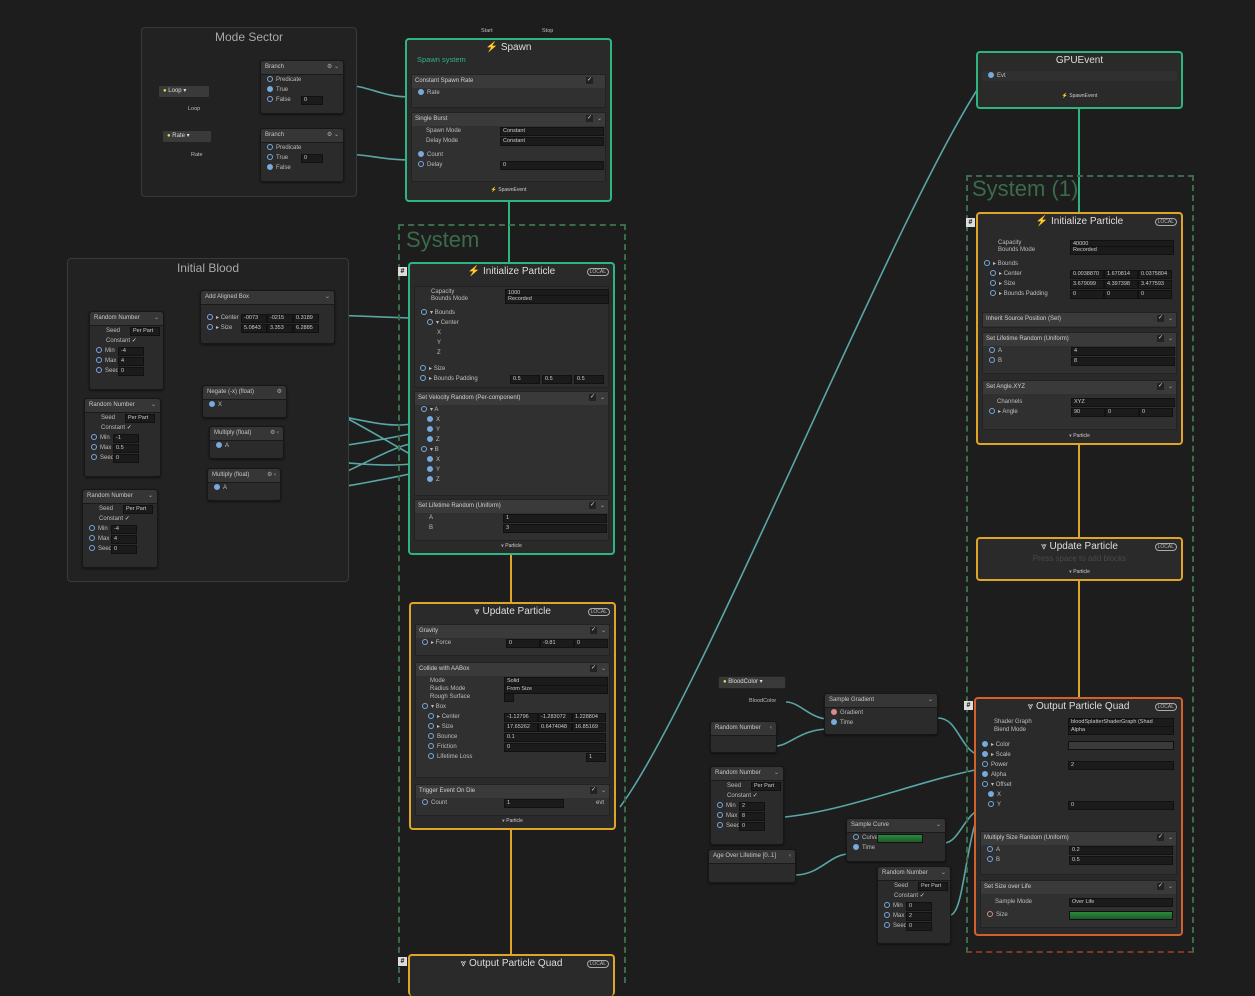  I want to click on node-header: Negate (-x) (float) ⚙, so click(244, 393).